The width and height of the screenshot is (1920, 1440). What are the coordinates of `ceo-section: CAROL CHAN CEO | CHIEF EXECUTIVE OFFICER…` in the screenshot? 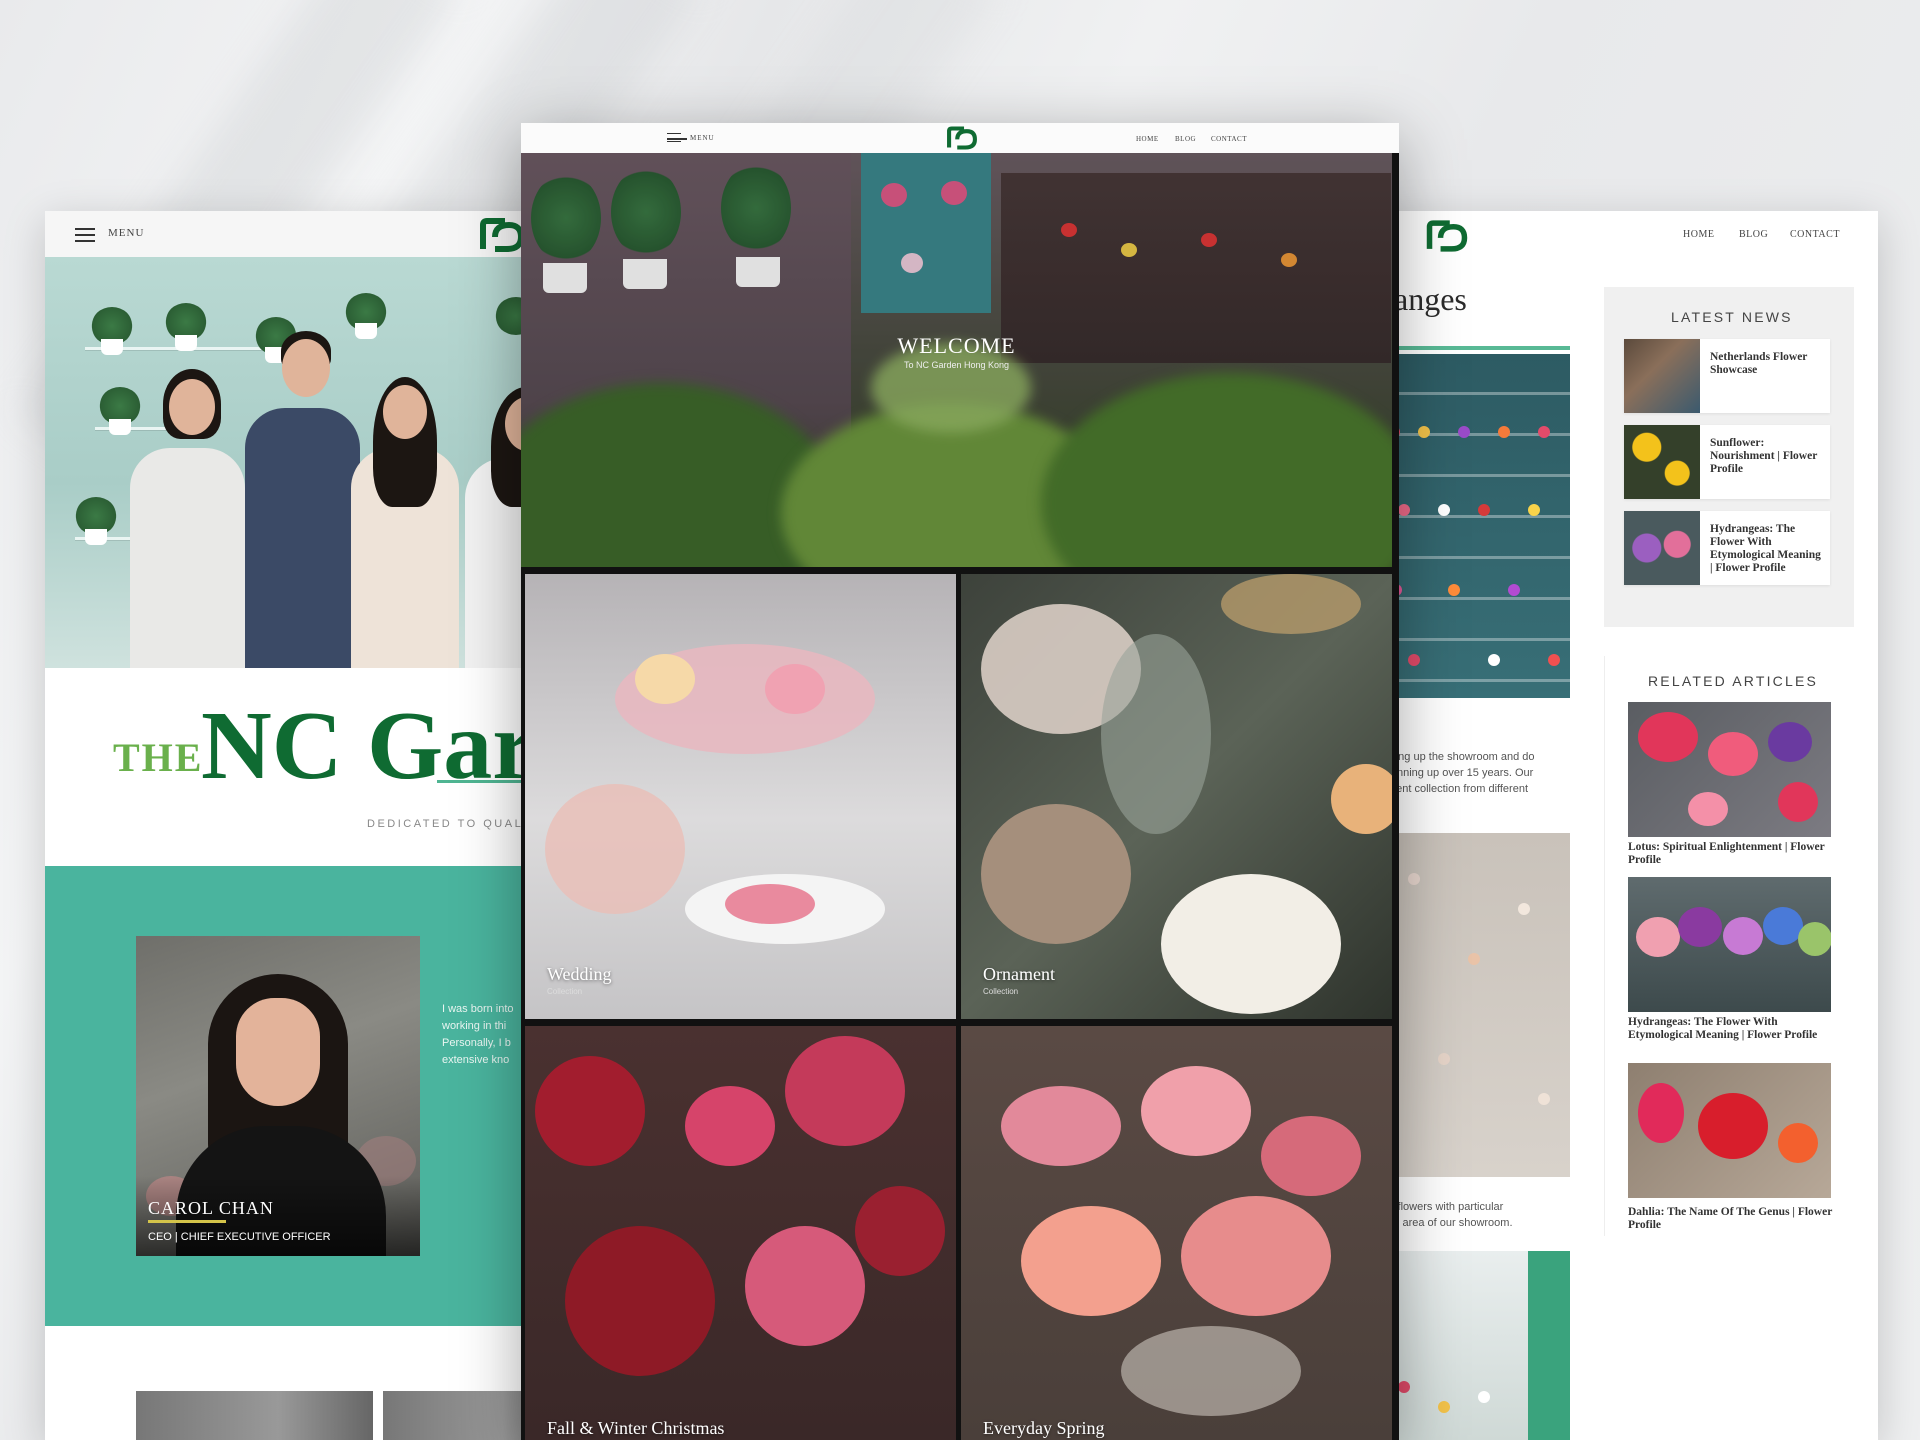 It's located at (305, 1096).